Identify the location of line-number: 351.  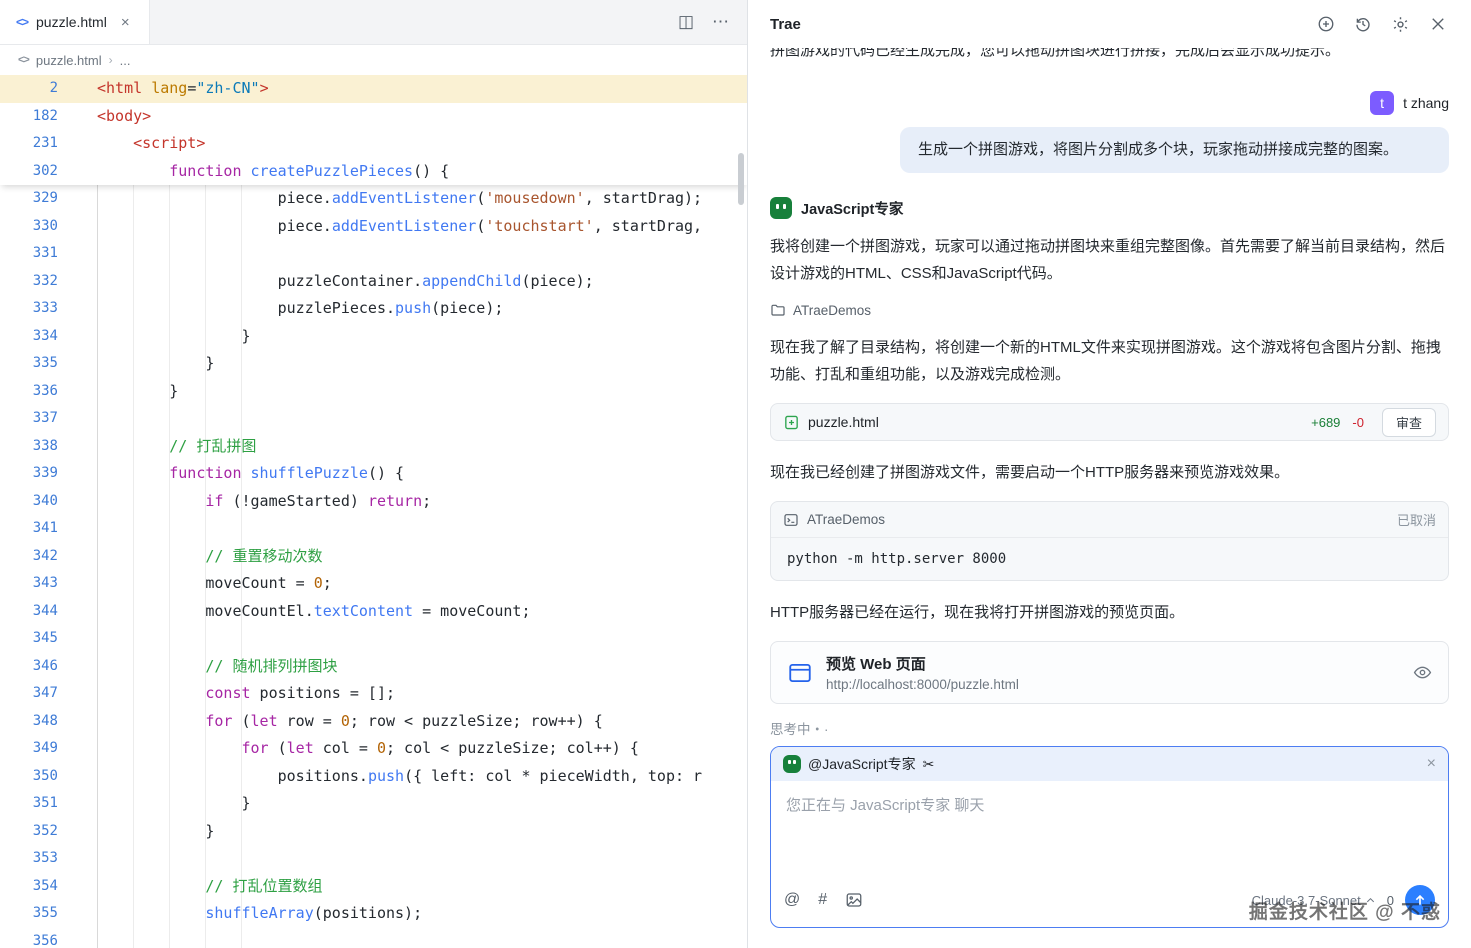
(45, 803).